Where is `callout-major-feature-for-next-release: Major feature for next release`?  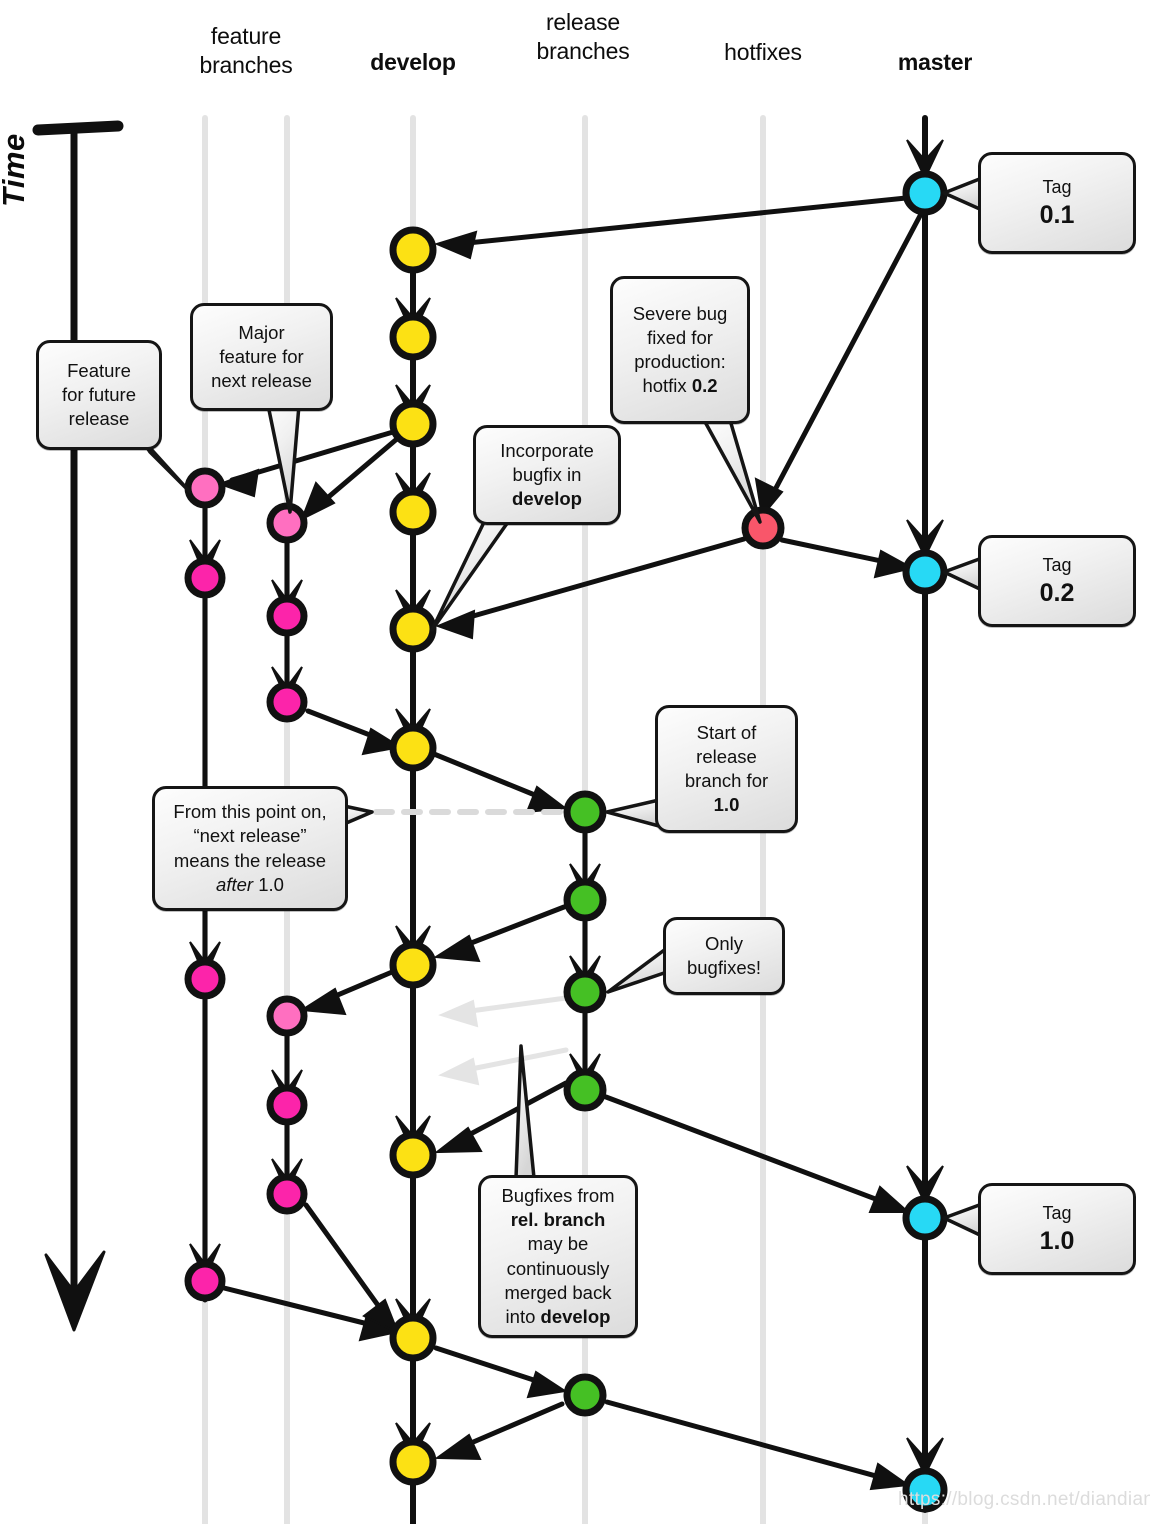 callout-major-feature-for-next-release: Major feature for next release is located at coordinates (261, 357).